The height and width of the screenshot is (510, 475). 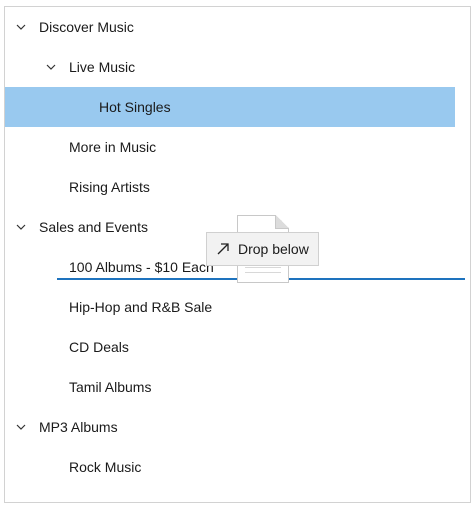 I want to click on tree-node-gospel: Gospel, so click(x=237, y=494).